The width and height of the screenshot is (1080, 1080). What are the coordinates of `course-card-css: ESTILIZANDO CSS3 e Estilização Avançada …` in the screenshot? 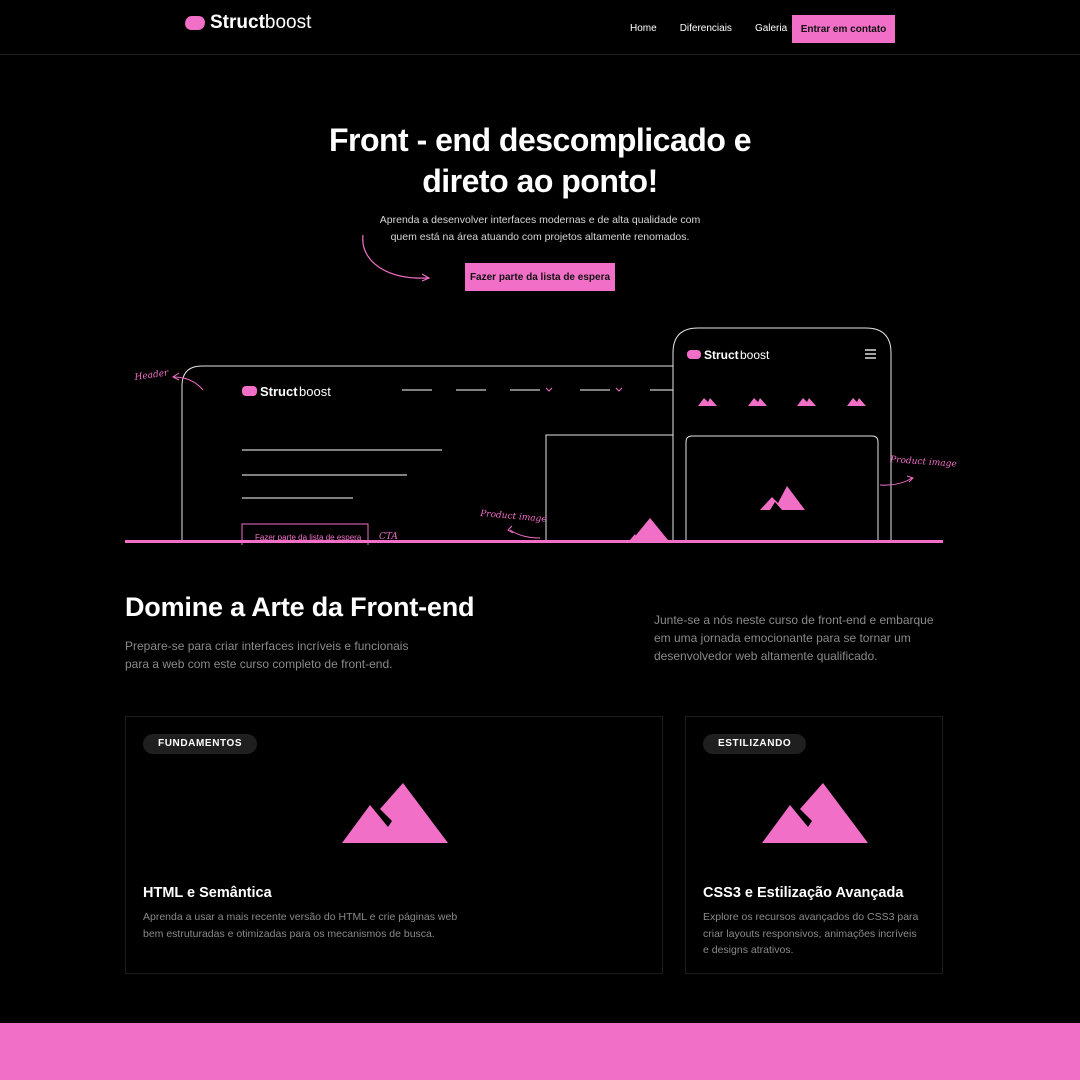 It's located at (814, 845).